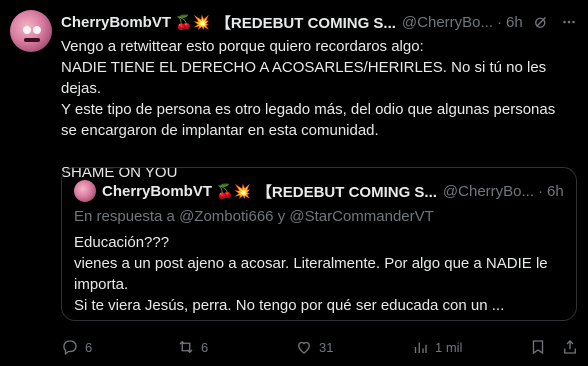  I want to click on reply-icon, so click(70, 347).